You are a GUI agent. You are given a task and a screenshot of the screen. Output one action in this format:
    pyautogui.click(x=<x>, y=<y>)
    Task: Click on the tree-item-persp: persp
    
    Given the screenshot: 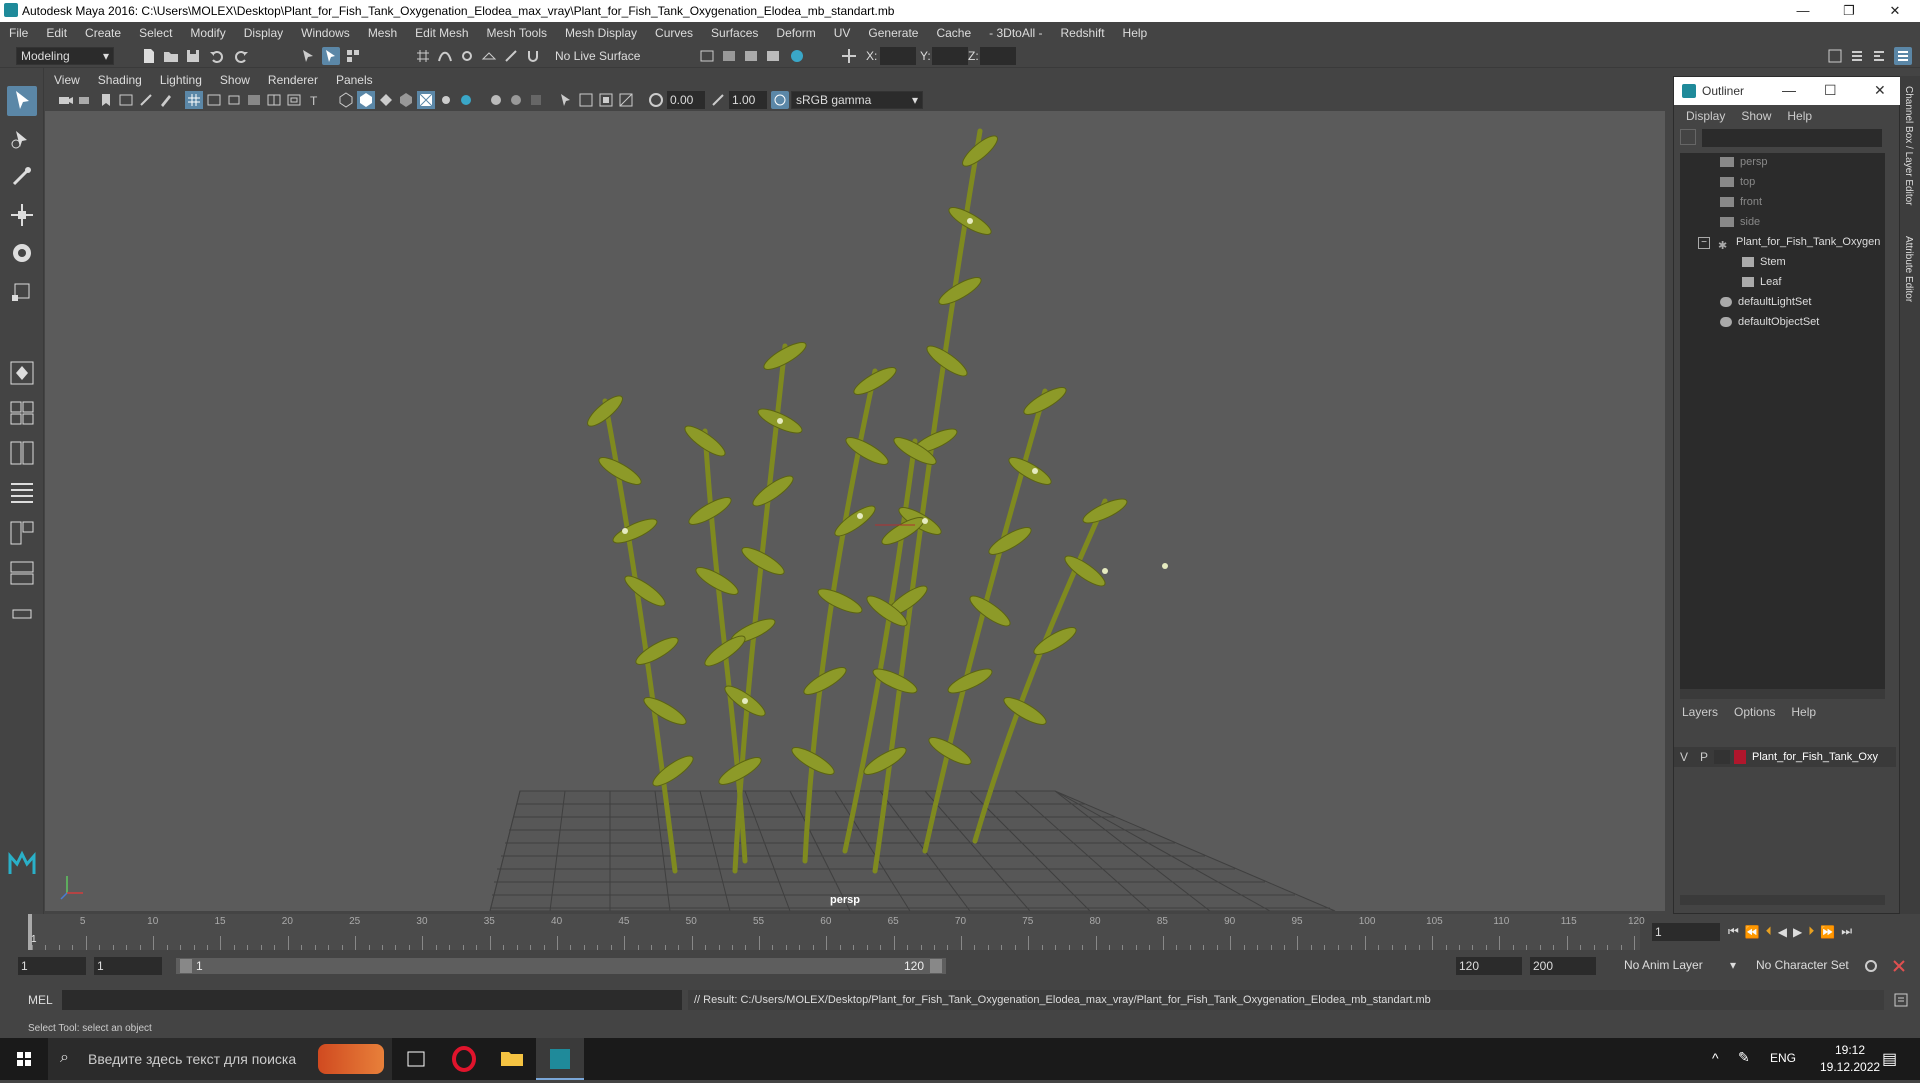 What is the action you would take?
    pyautogui.click(x=1744, y=162)
    